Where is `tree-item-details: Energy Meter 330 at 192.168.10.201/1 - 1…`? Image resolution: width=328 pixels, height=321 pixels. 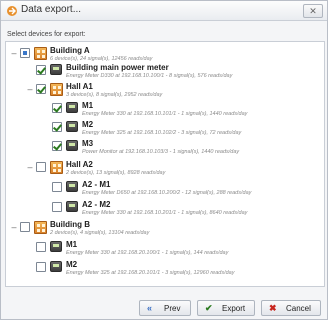 tree-item-details: Energy Meter 330 at 192.168.10.201/1 - 1… is located at coordinates (165, 213).